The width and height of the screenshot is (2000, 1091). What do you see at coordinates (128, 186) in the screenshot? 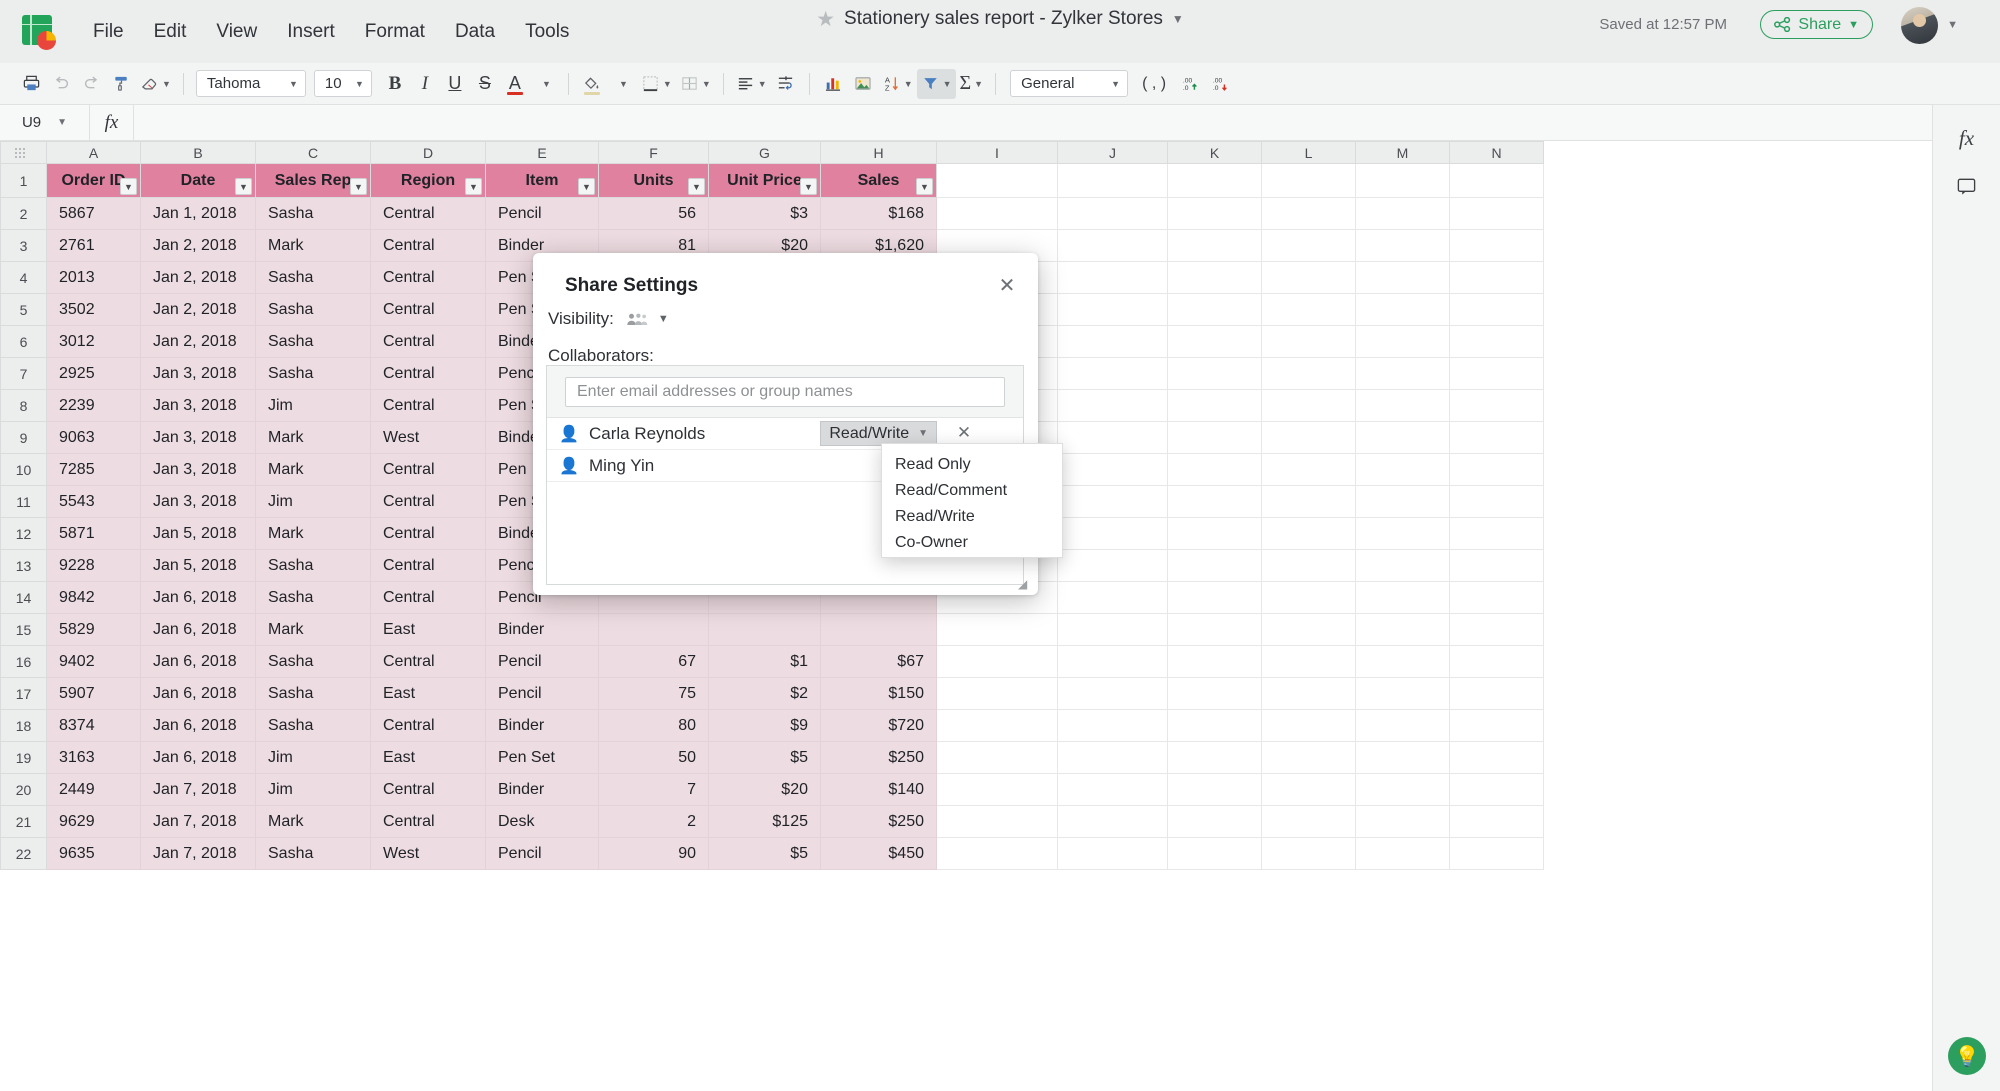
I see `filter-dropdown-order-id: ▼` at bounding box center [128, 186].